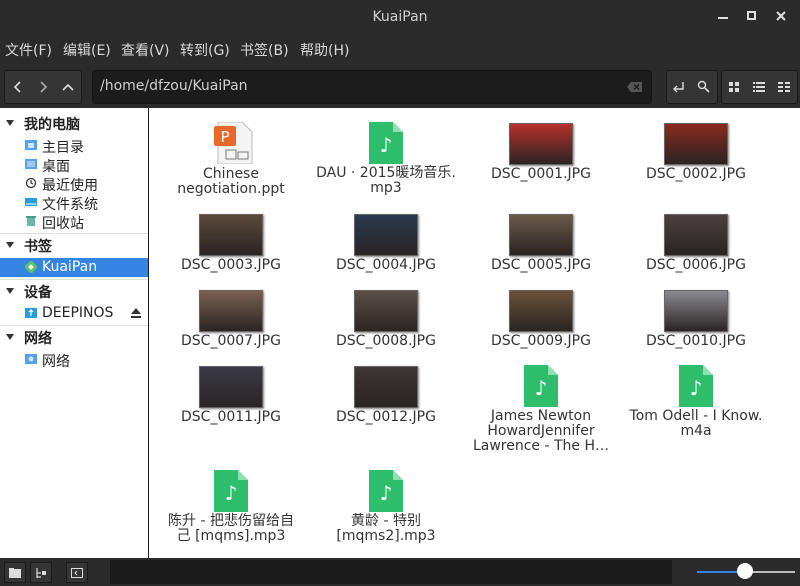  What do you see at coordinates (541, 431) in the screenshot?
I see `file-name-line: HowardJennifer` at bounding box center [541, 431].